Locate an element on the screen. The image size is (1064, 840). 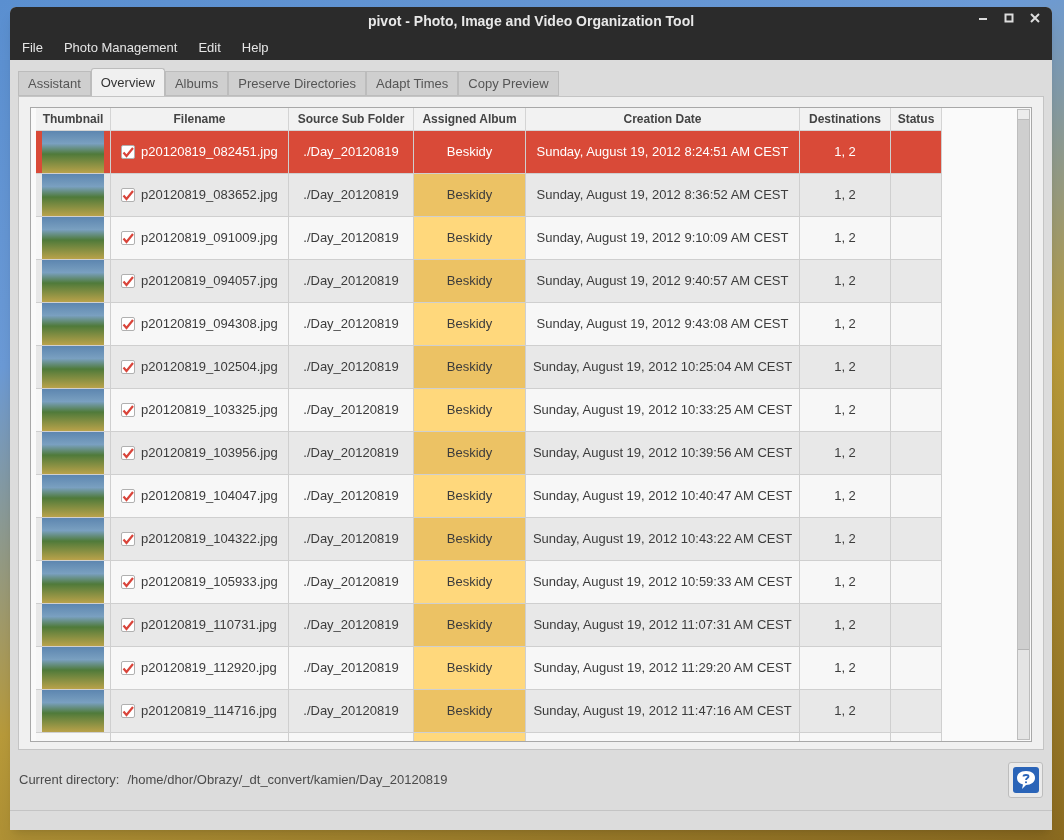
table-row: p20120819_104047.jpg ./Day_20120819 Beskidy Sunday, August 19, 2012 10:40:47 AM CEST 1, 2 is located at coordinates (489, 496).